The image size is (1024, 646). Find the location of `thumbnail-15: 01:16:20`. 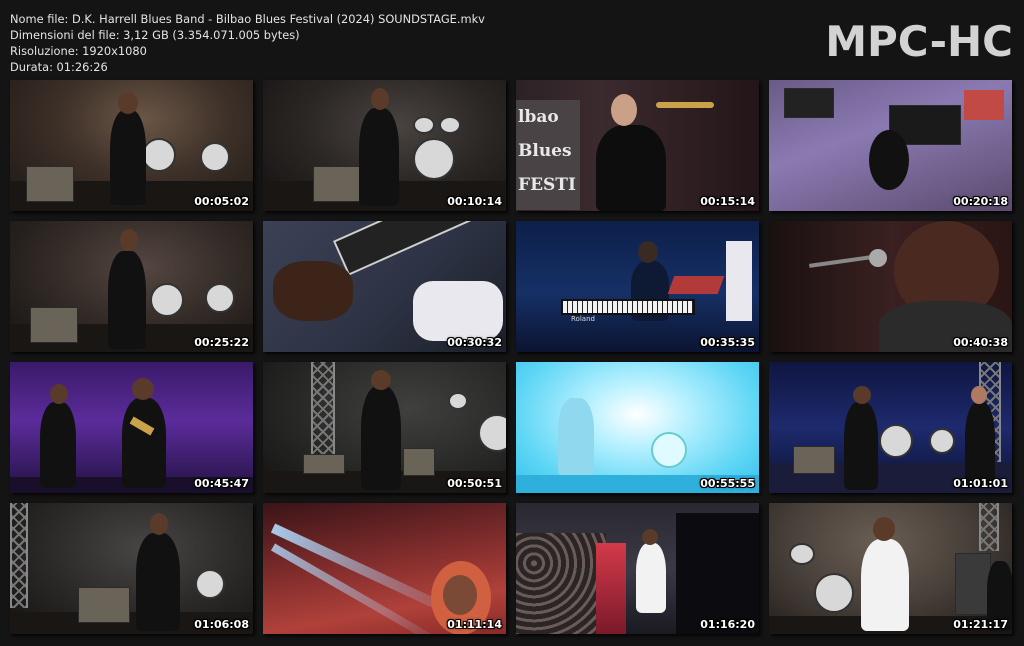

thumbnail-15: 01:16:20 is located at coordinates (637, 568).